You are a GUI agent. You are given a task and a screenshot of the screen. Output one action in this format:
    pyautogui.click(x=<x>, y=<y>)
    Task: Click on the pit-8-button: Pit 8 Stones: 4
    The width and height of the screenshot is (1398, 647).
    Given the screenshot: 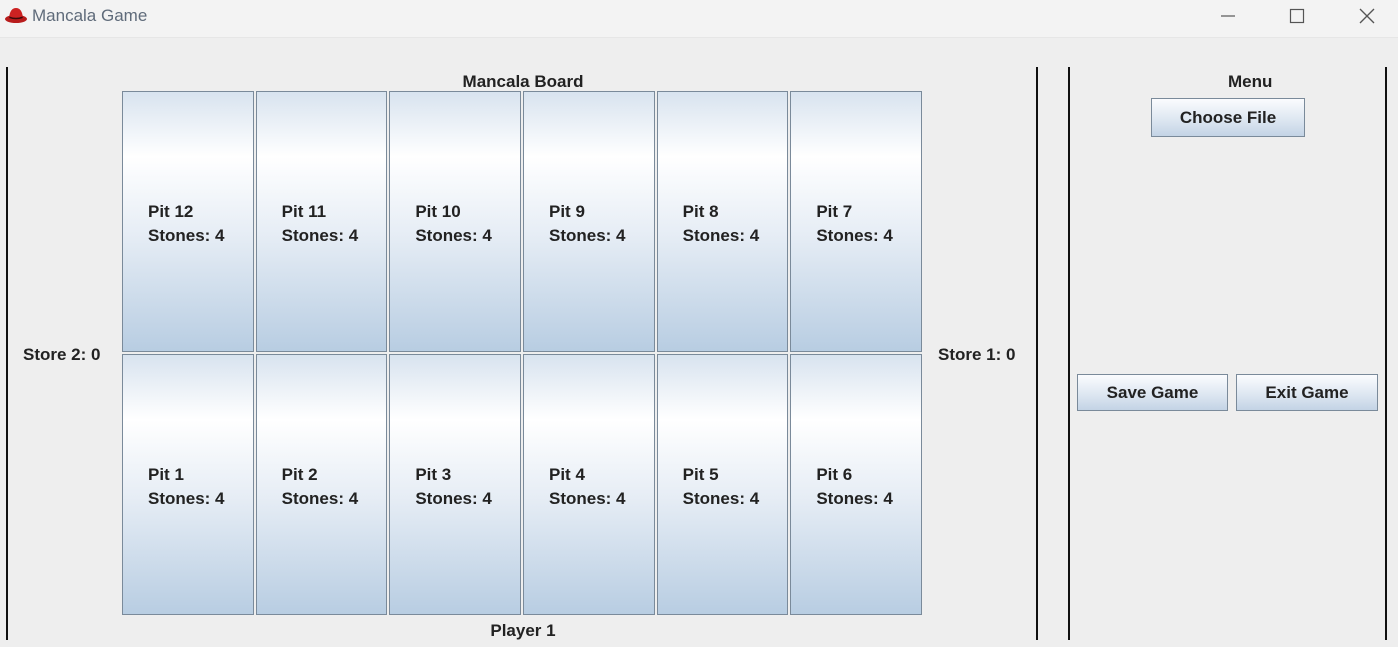 What is the action you would take?
    pyautogui.click(x=722, y=221)
    